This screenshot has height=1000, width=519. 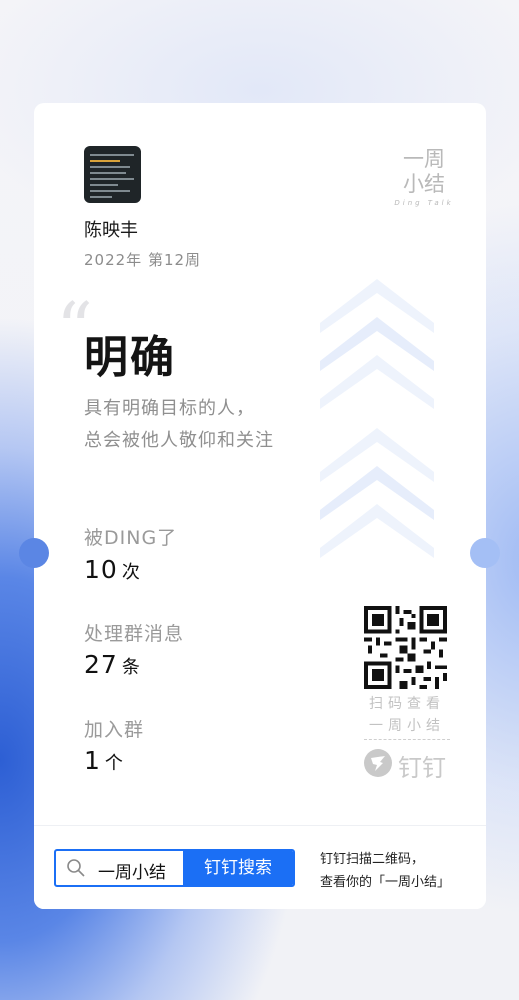 What do you see at coordinates (407, 739) in the screenshot?
I see `divider` at bounding box center [407, 739].